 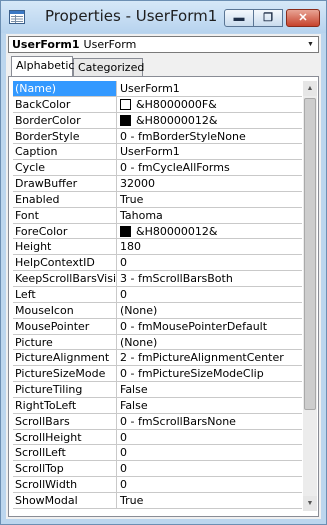 What do you see at coordinates (65, 421) in the screenshot?
I see `property-name: ScrollBars` at bounding box center [65, 421].